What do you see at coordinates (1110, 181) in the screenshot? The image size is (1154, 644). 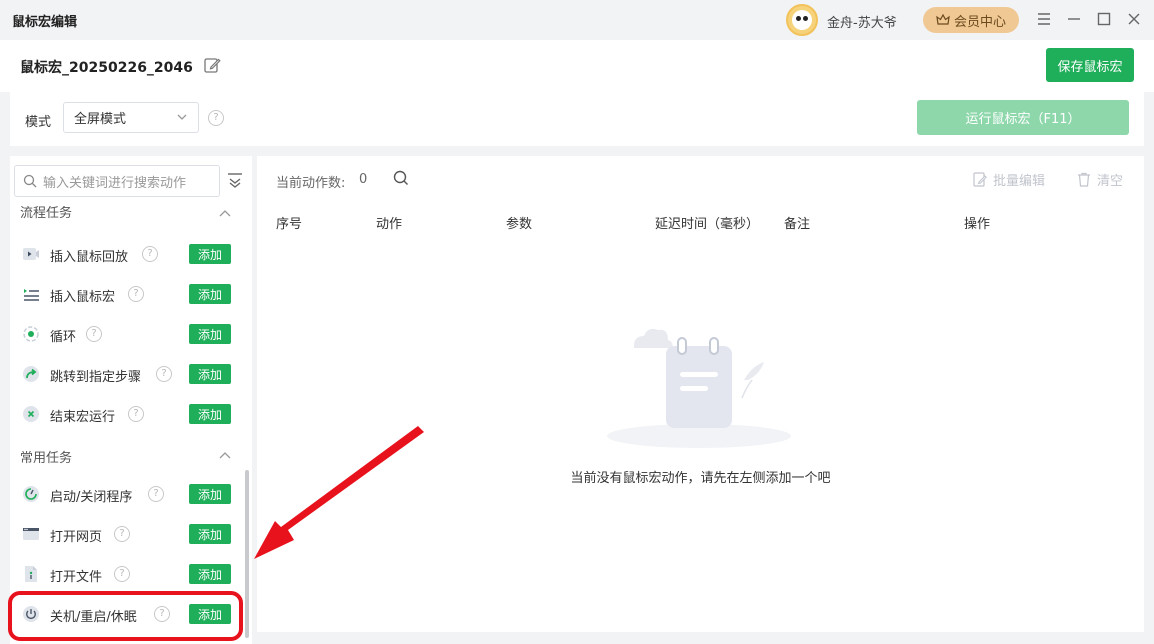 I see `clear-label: 清空` at bounding box center [1110, 181].